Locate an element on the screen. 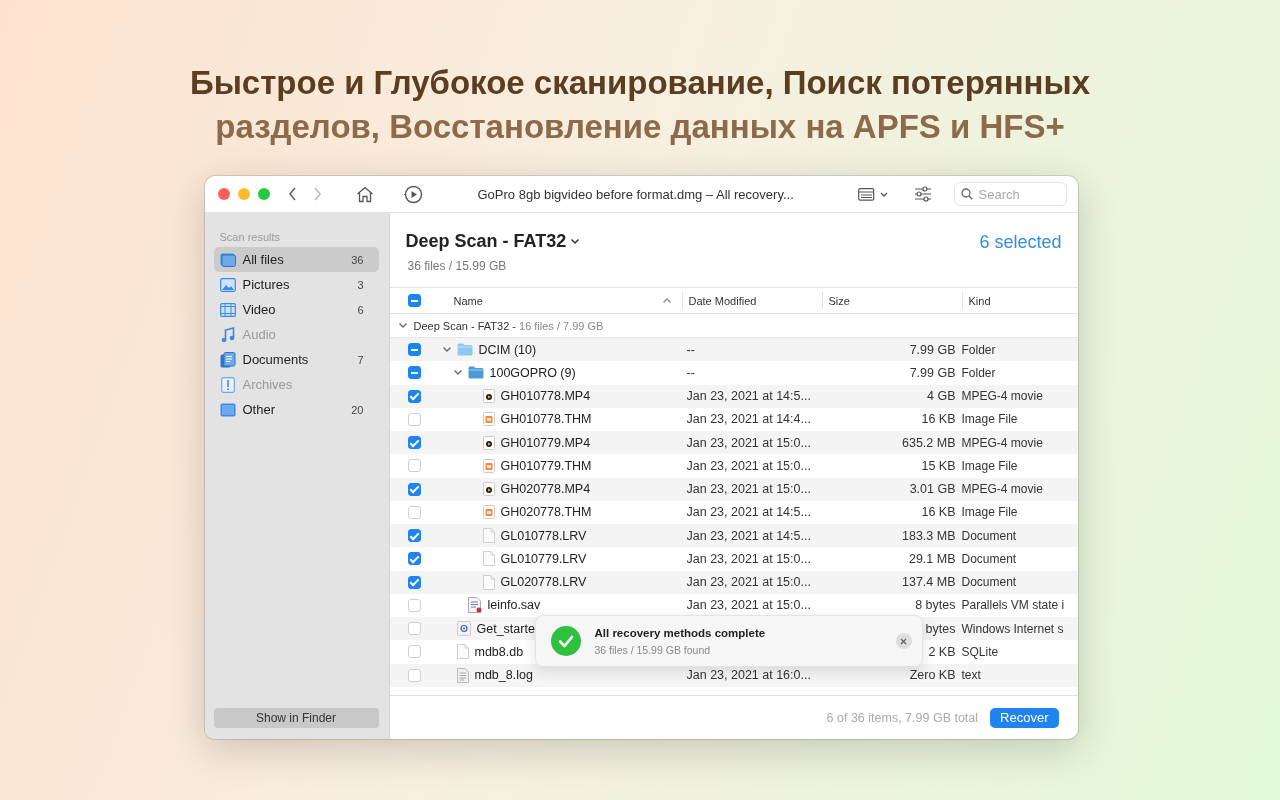  item-count: 36 is located at coordinates (357, 259).